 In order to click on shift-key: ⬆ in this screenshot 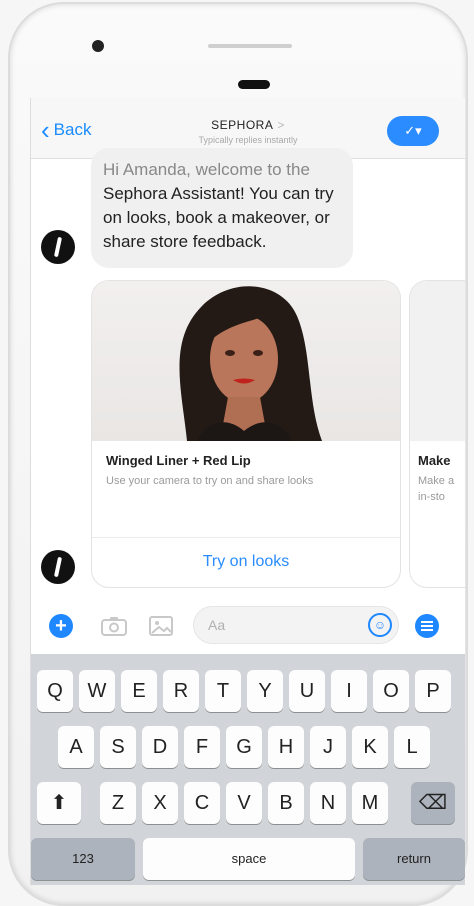, I will do `click(59, 803)`.